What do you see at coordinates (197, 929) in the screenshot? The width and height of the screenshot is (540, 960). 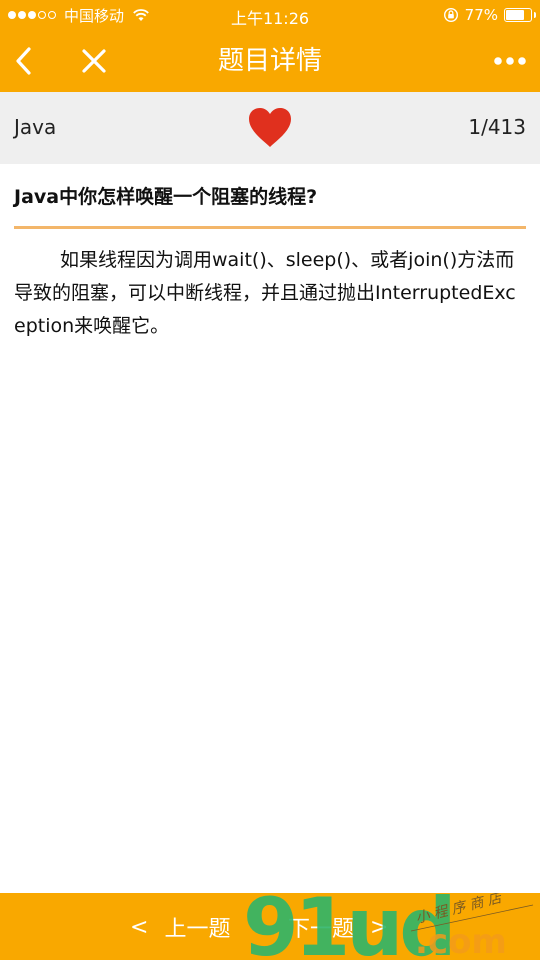 I see `prev-label: 上一题` at bounding box center [197, 929].